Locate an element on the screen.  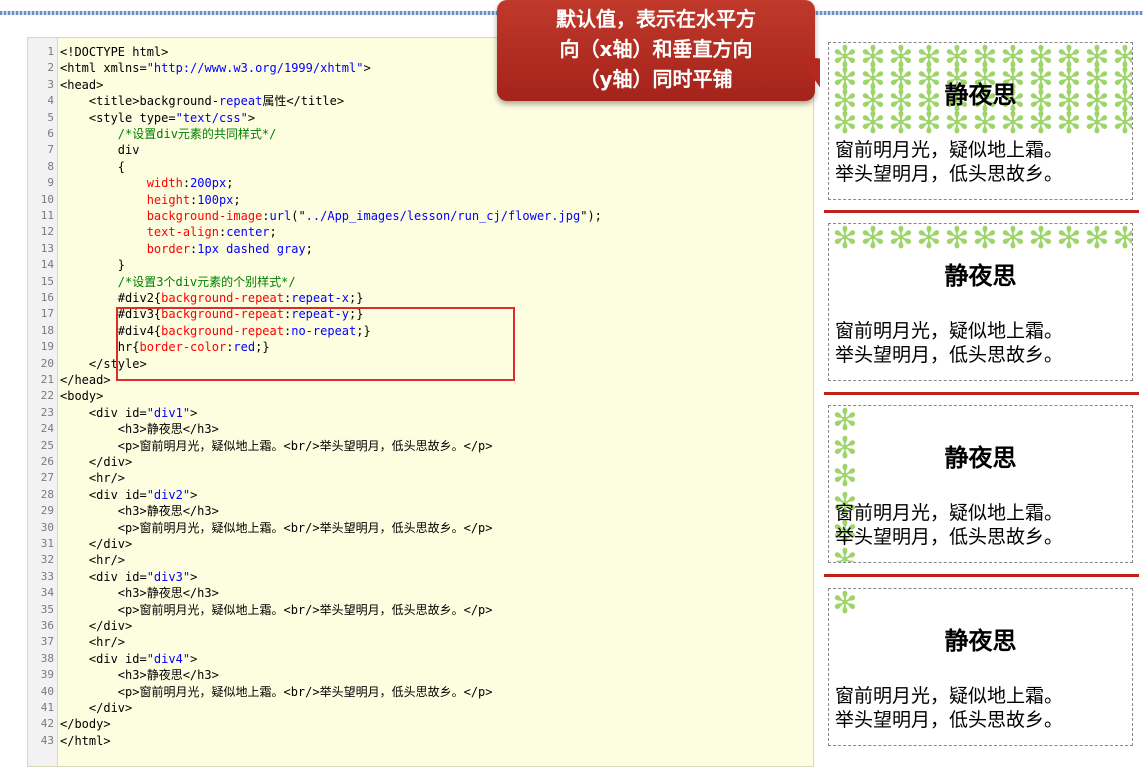
code-token: border is located at coordinates (125, 248).